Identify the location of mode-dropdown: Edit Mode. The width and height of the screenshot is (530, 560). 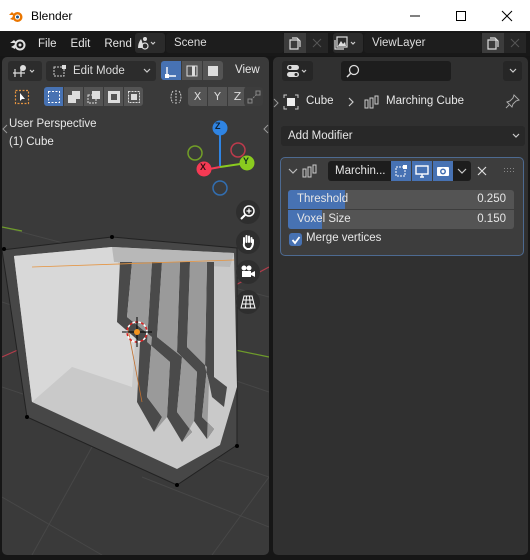
(101, 71).